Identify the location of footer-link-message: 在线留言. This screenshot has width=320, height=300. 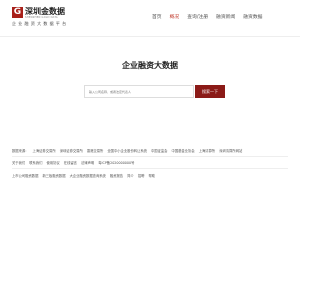
(70, 163).